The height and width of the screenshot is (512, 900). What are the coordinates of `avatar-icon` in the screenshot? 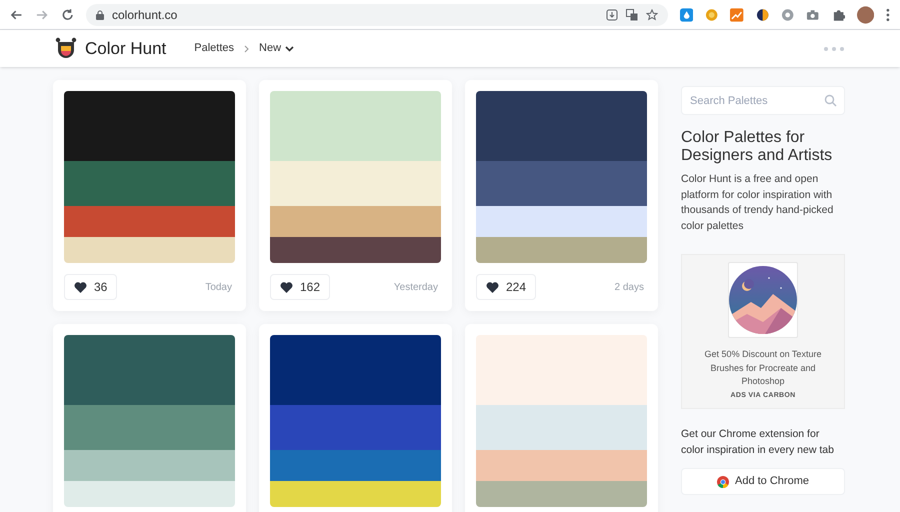 It's located at (865, 15).